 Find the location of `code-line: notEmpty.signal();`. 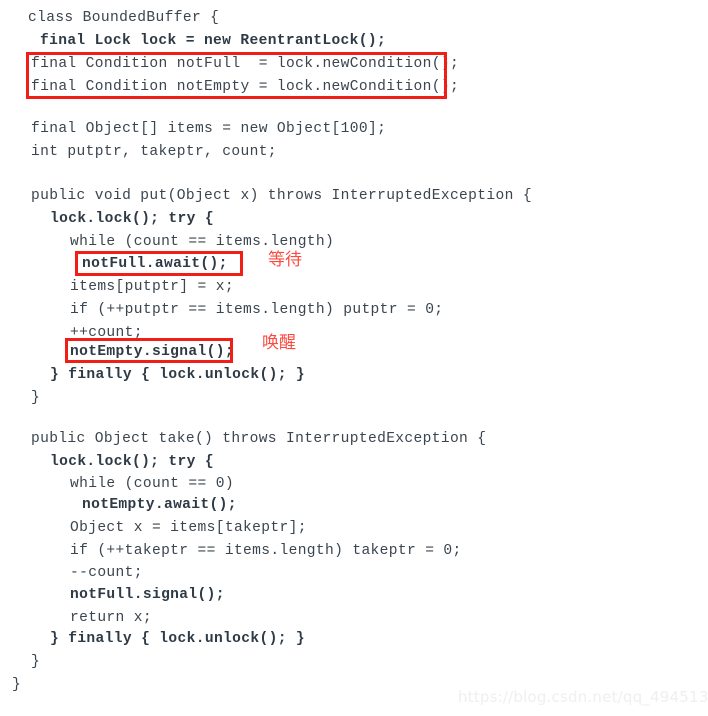

code-line: notEmpty.signal(); is located at coordinates (152, 352).